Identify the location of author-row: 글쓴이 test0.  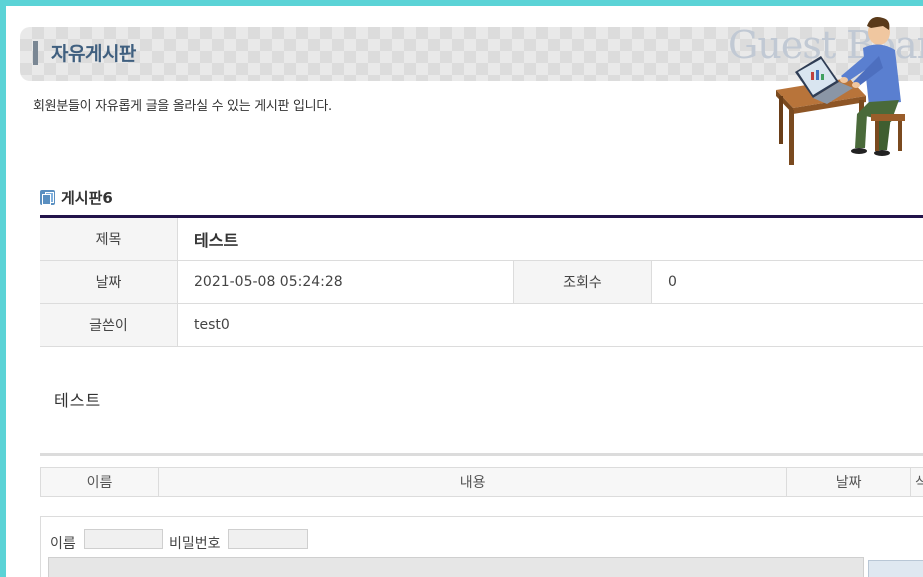
(481, 325).